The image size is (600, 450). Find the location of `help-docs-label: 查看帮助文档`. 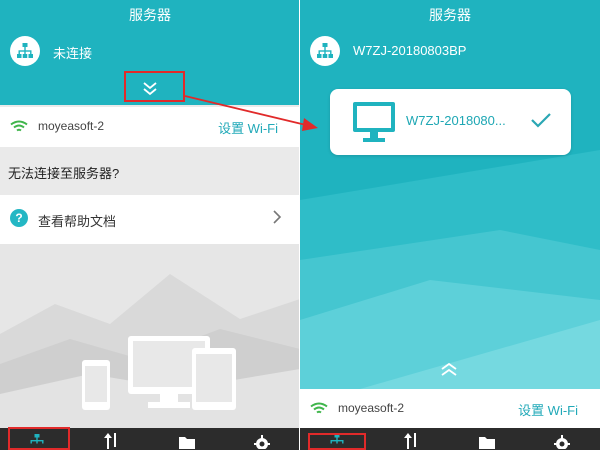

help-docs-label: 查看帮助文档 is located at coordinates (77, 221).